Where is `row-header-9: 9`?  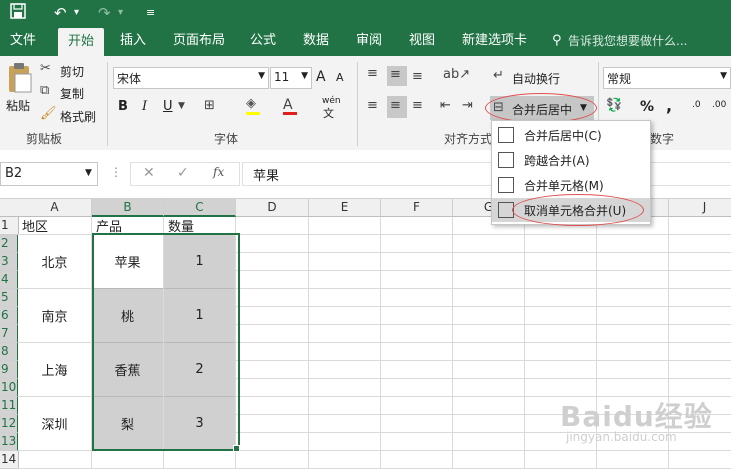
row-header-9: 9 is located at coordinates (9, 370).